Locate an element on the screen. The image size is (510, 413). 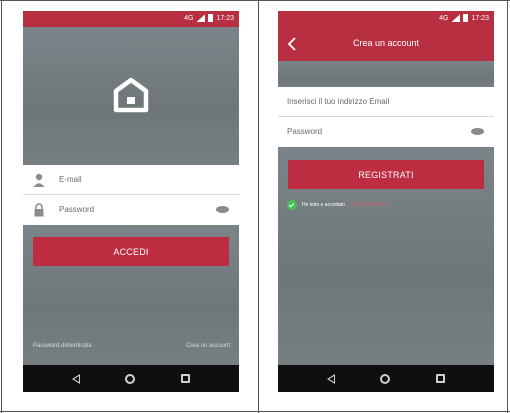
app-header: Crea un account is located at coordinates (386, 44).